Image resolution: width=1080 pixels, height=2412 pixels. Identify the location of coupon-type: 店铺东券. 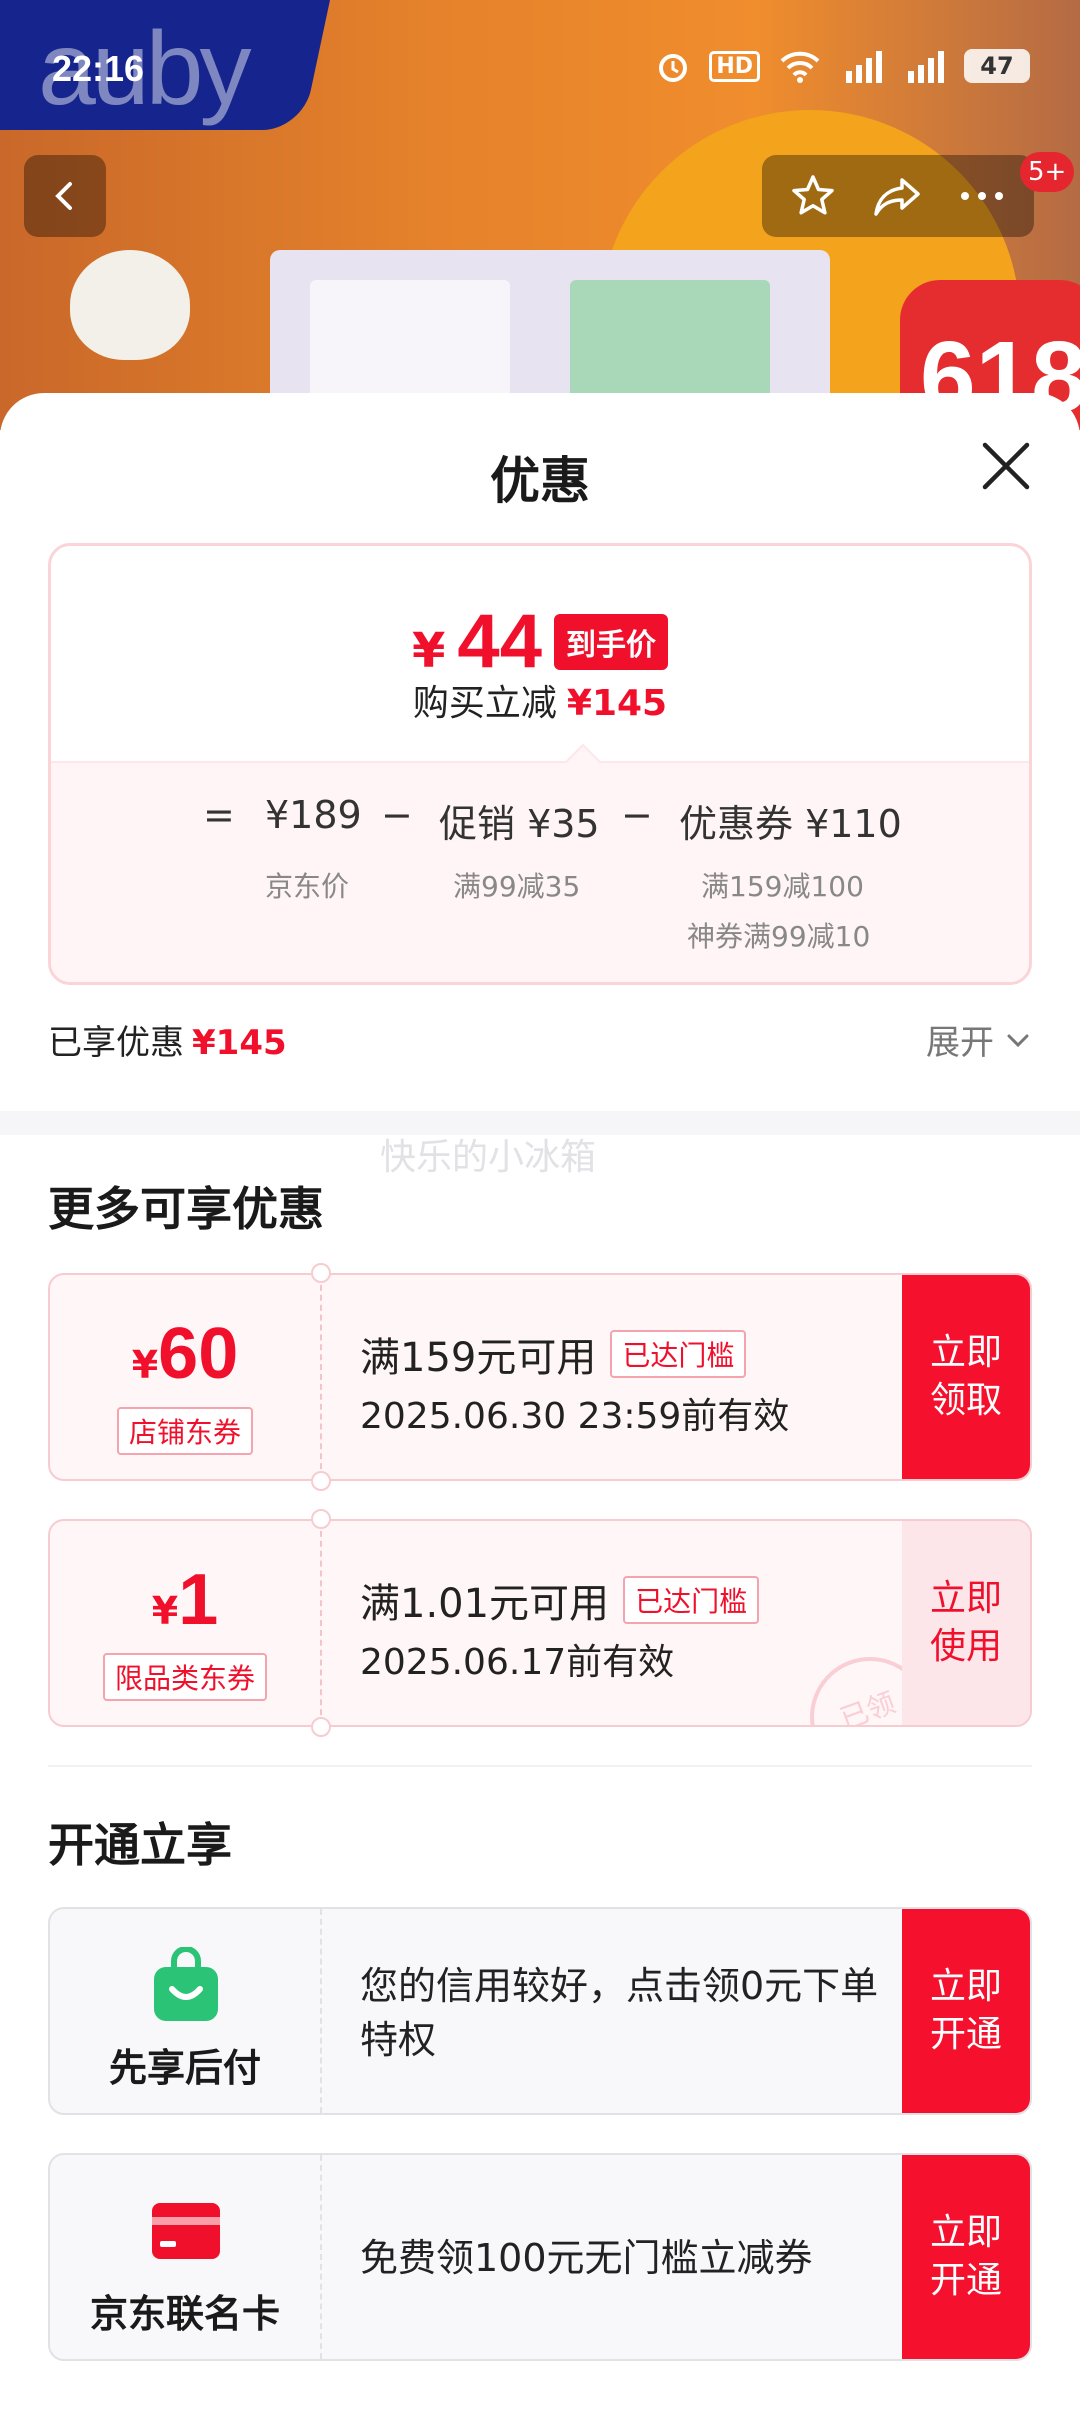
(185, 1431).